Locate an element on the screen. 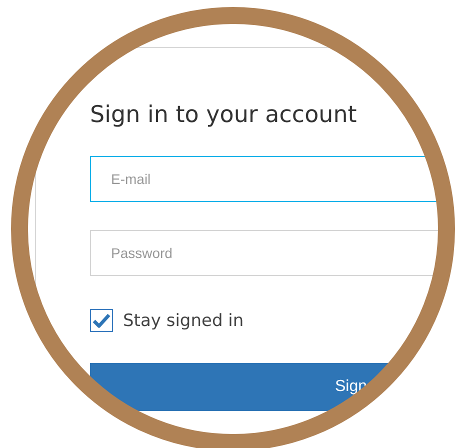 The width and height of the screenshot is (460, 448). sign-in-heading: Sign in to your account is located at coordinates (223, 115).